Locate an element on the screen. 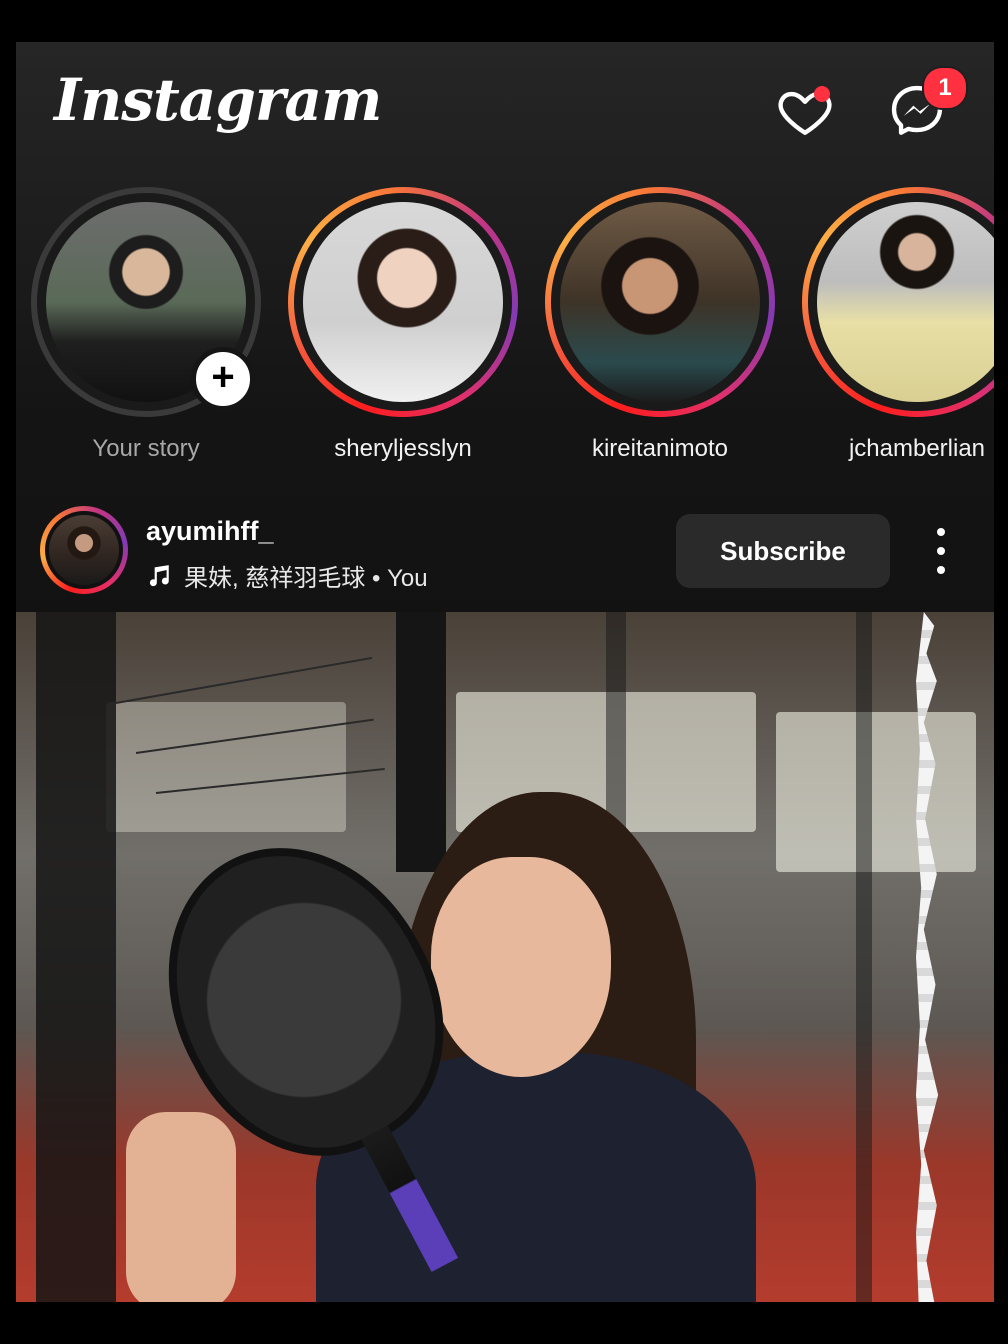 The width and height of the screenshot is (1008, 1344). story-sheryljesslyn: sheryljesslyn is located at coordinates (403, 325).